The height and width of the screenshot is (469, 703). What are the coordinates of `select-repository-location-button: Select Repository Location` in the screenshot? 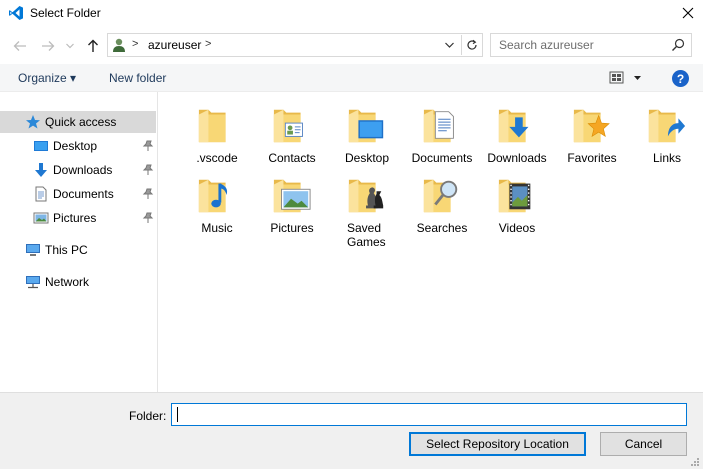 It's located at (497, 444).